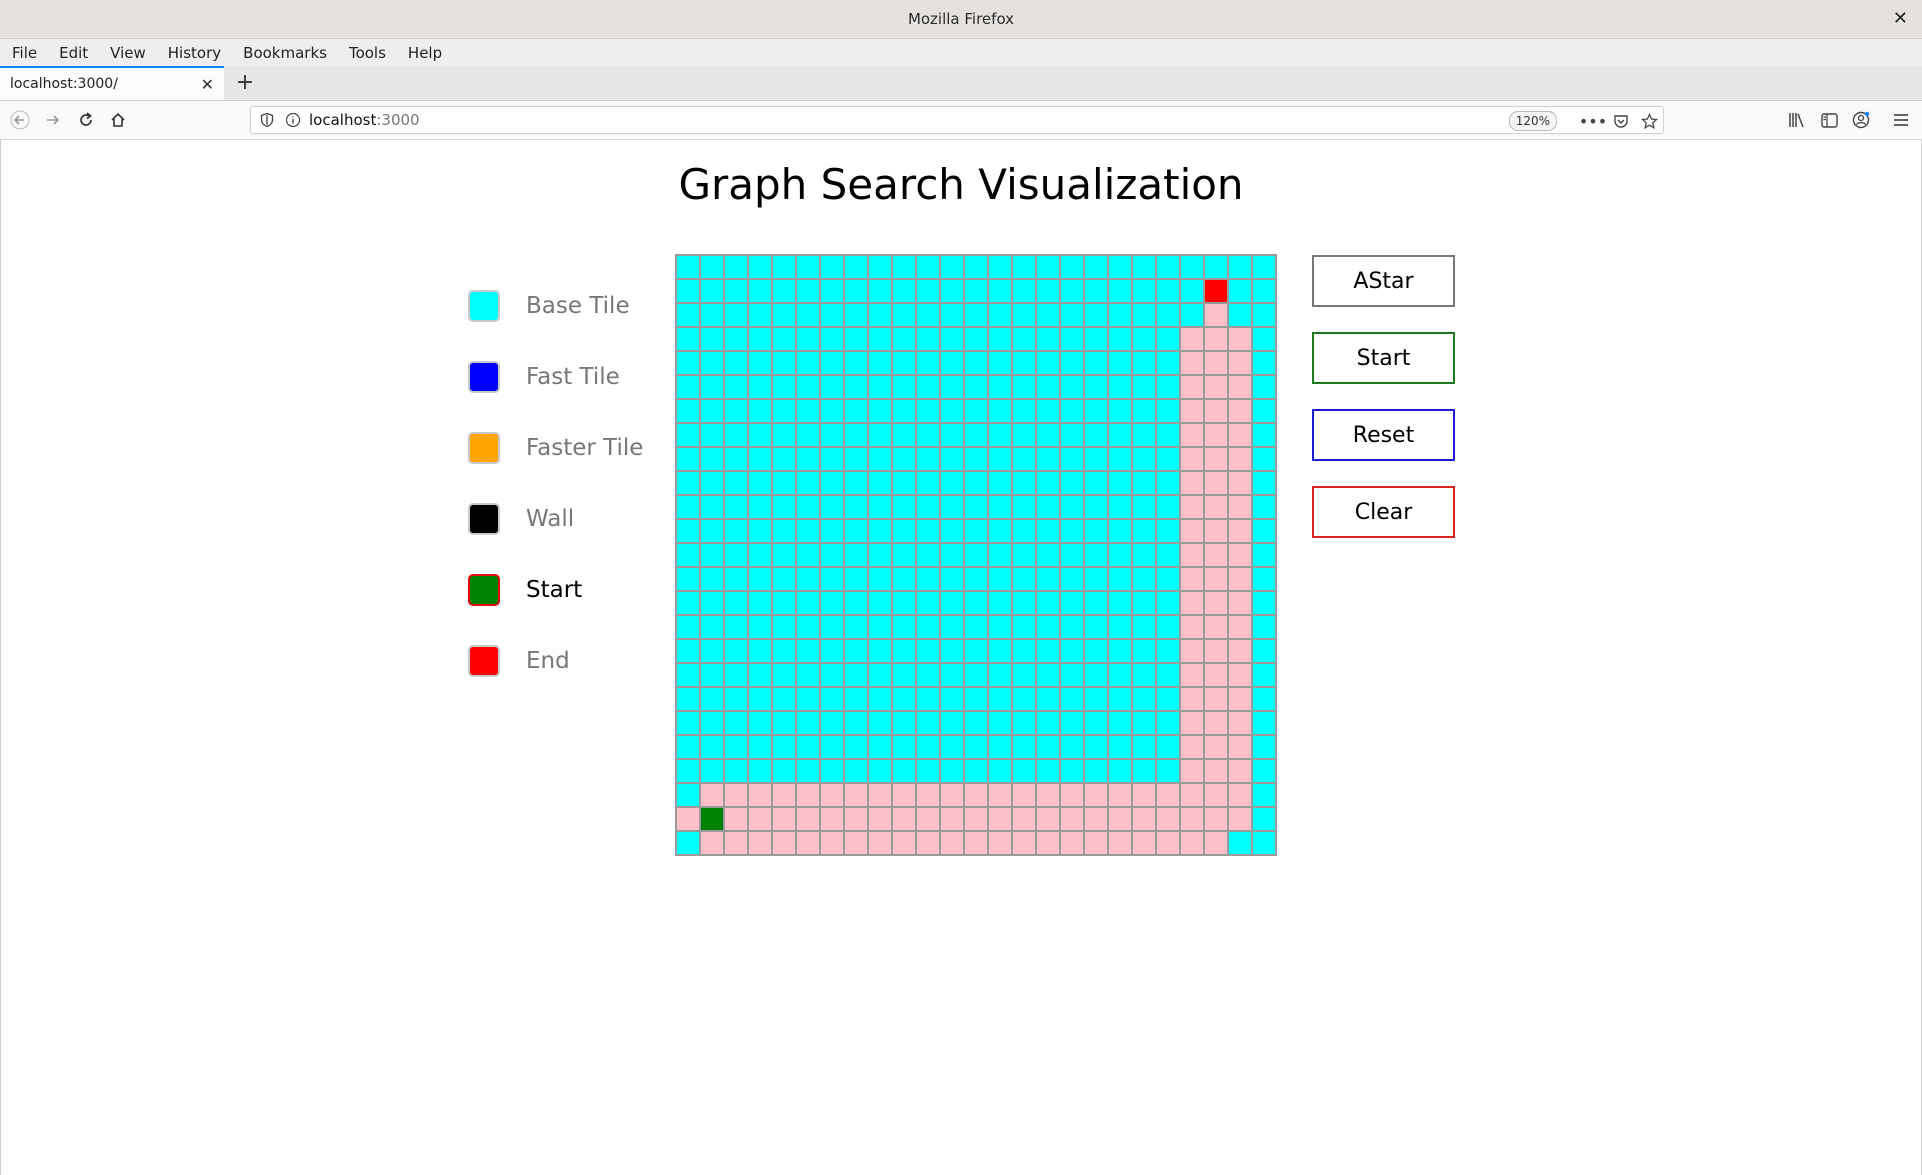  Describe the element at coordinates (118, 120) in the screenshot. I see `home-icon` at that location.